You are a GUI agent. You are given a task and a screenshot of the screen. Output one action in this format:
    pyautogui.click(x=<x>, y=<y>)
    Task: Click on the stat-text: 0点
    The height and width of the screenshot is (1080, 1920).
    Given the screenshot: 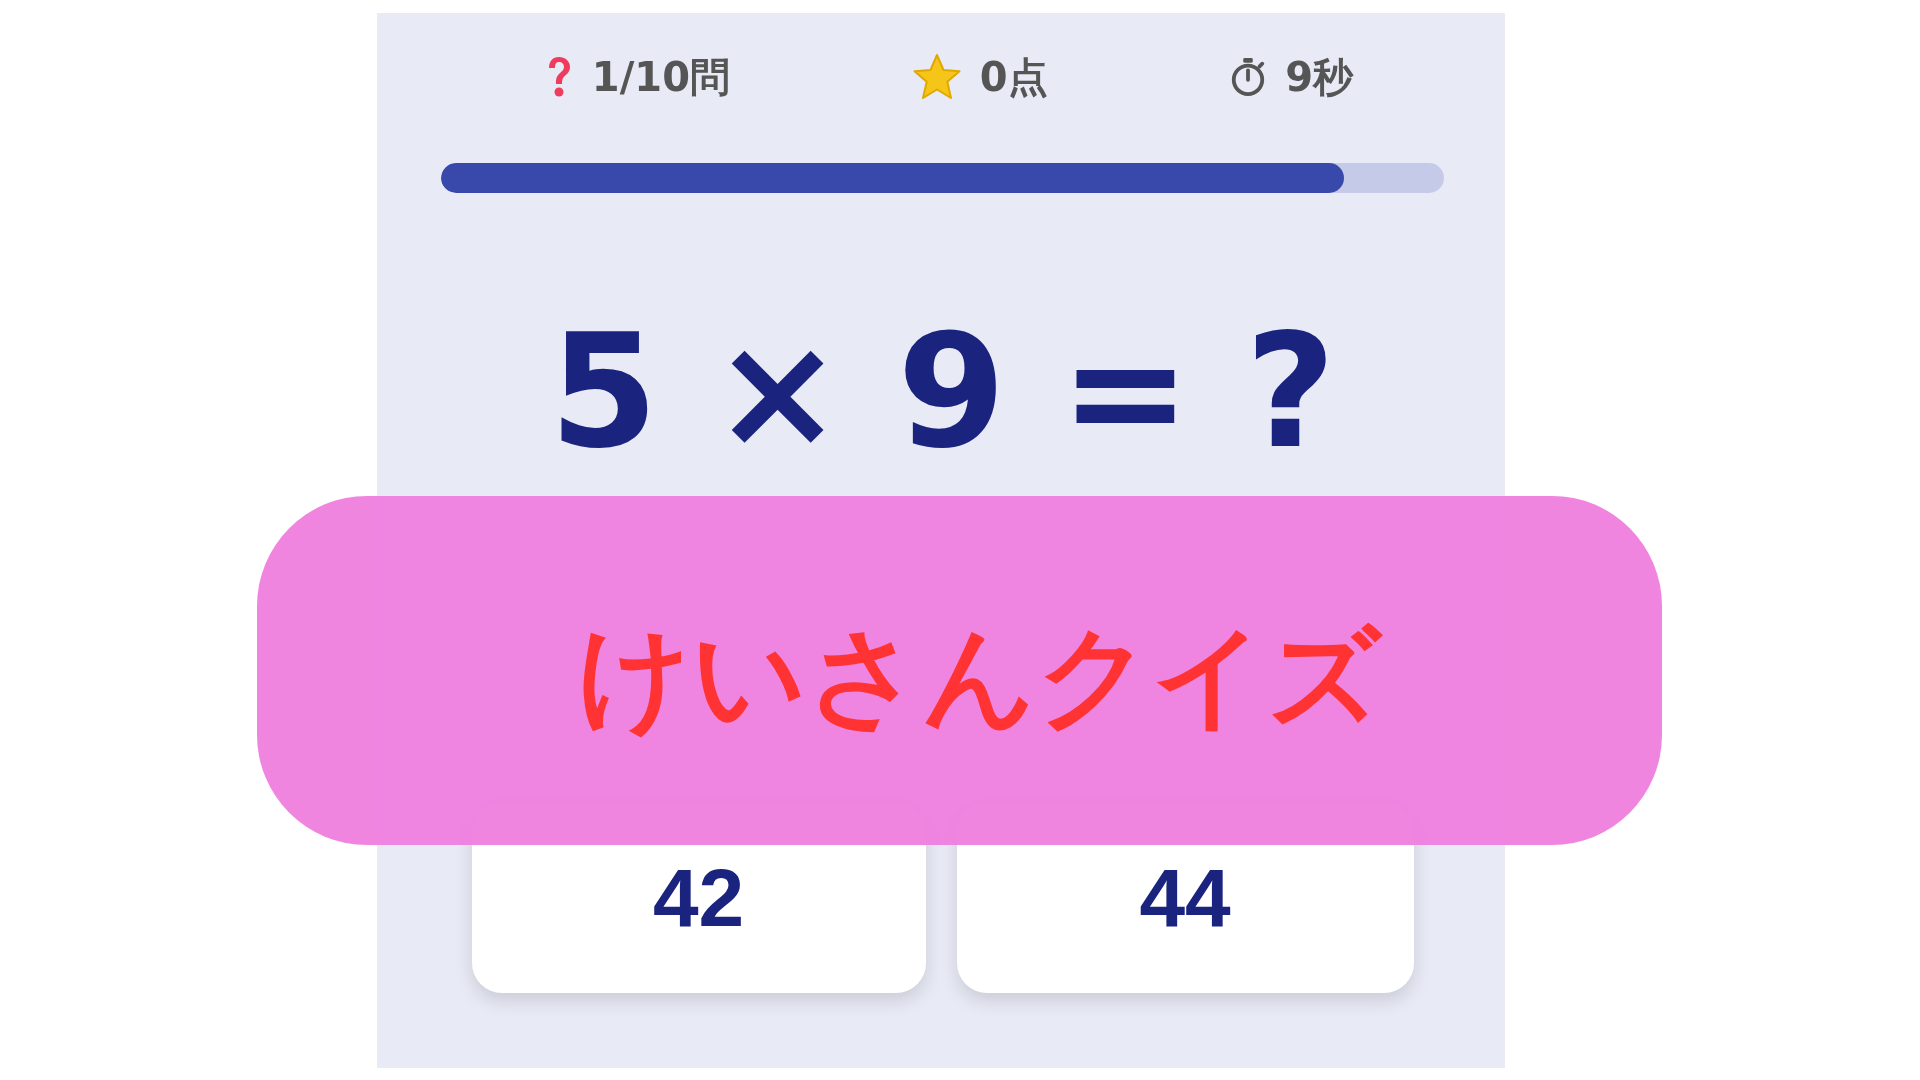 What is the action you would take?
    pyautogui.click(x=1013, y=77)
    